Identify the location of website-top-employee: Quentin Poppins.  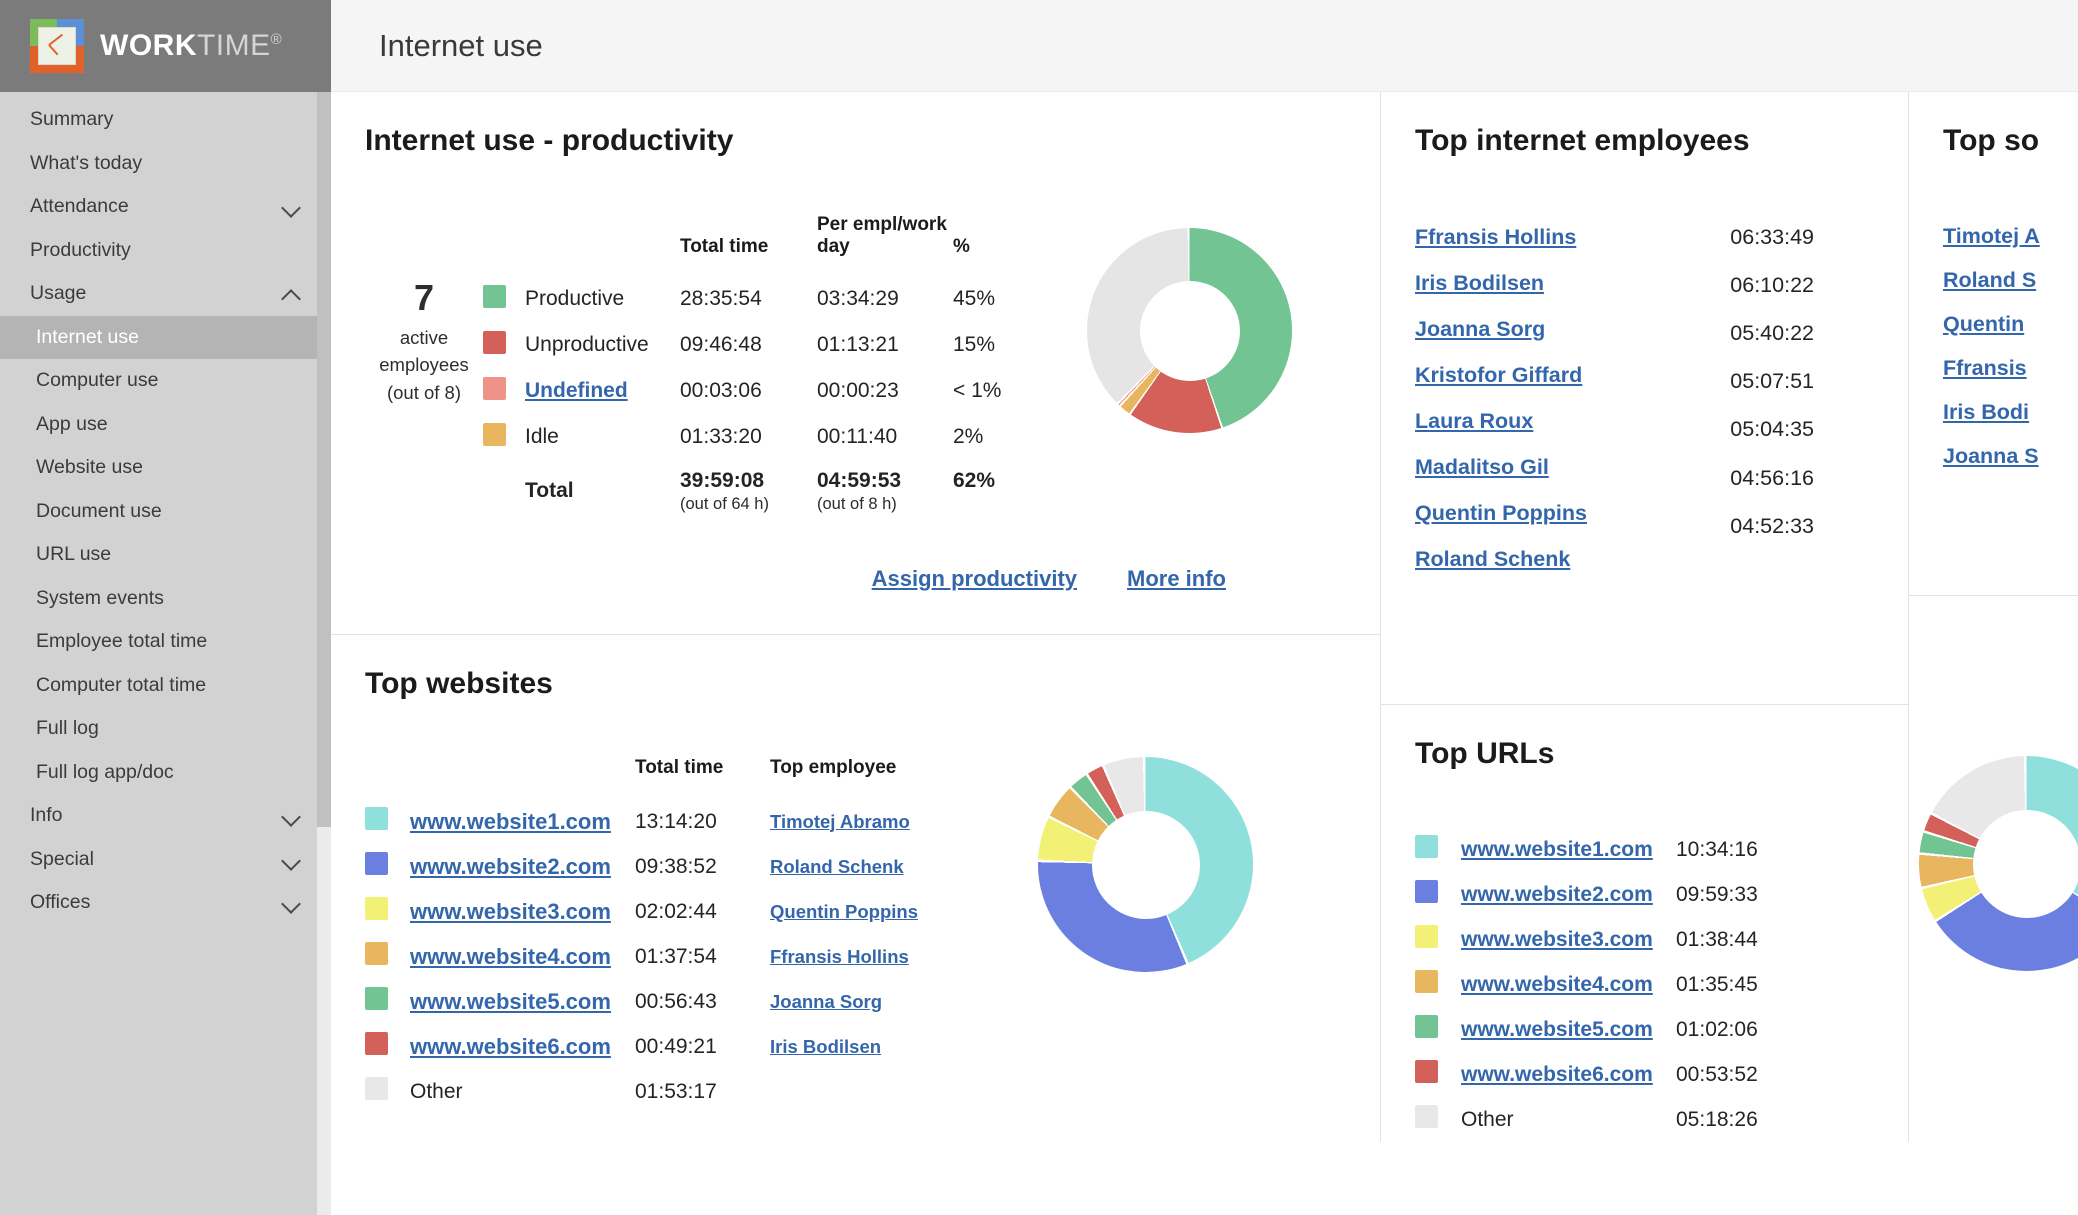
(844, 911).